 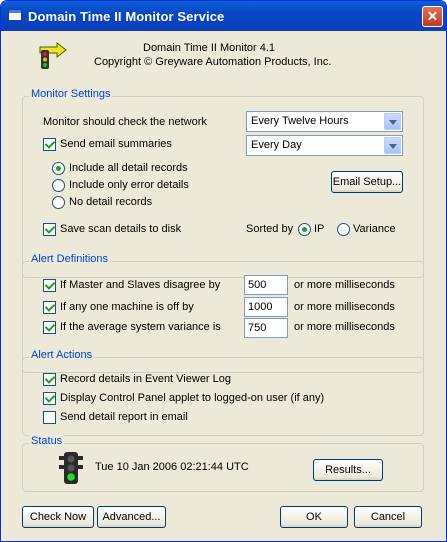 I want to click on check-now-button: Check Now, so click(x=58, y=517).